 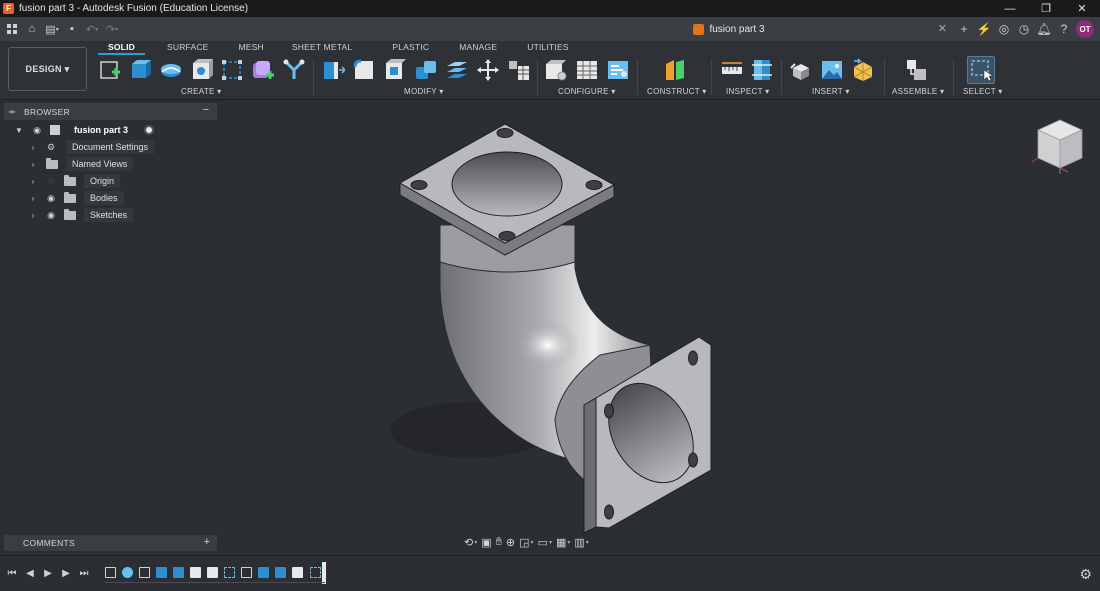 I want to click on revolve-icon, so click(x=171, y=70).